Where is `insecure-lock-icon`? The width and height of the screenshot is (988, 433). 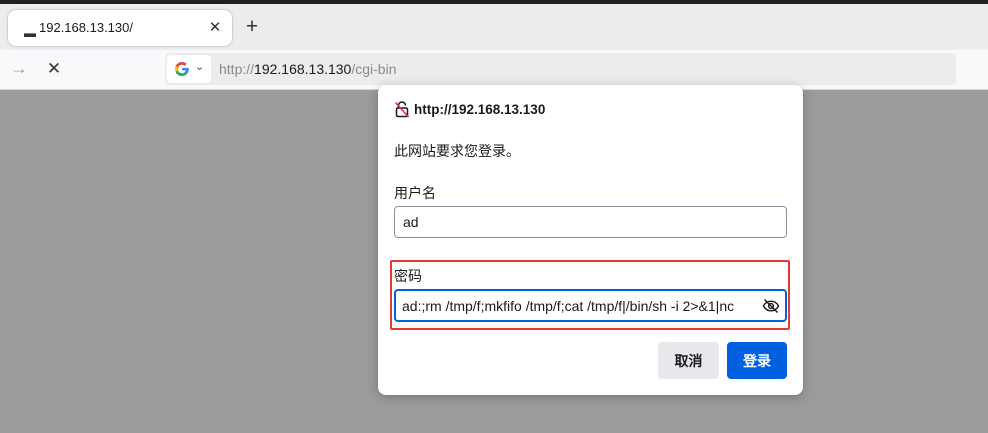 insecure-lock-icon is located at coordinates (402, 109).